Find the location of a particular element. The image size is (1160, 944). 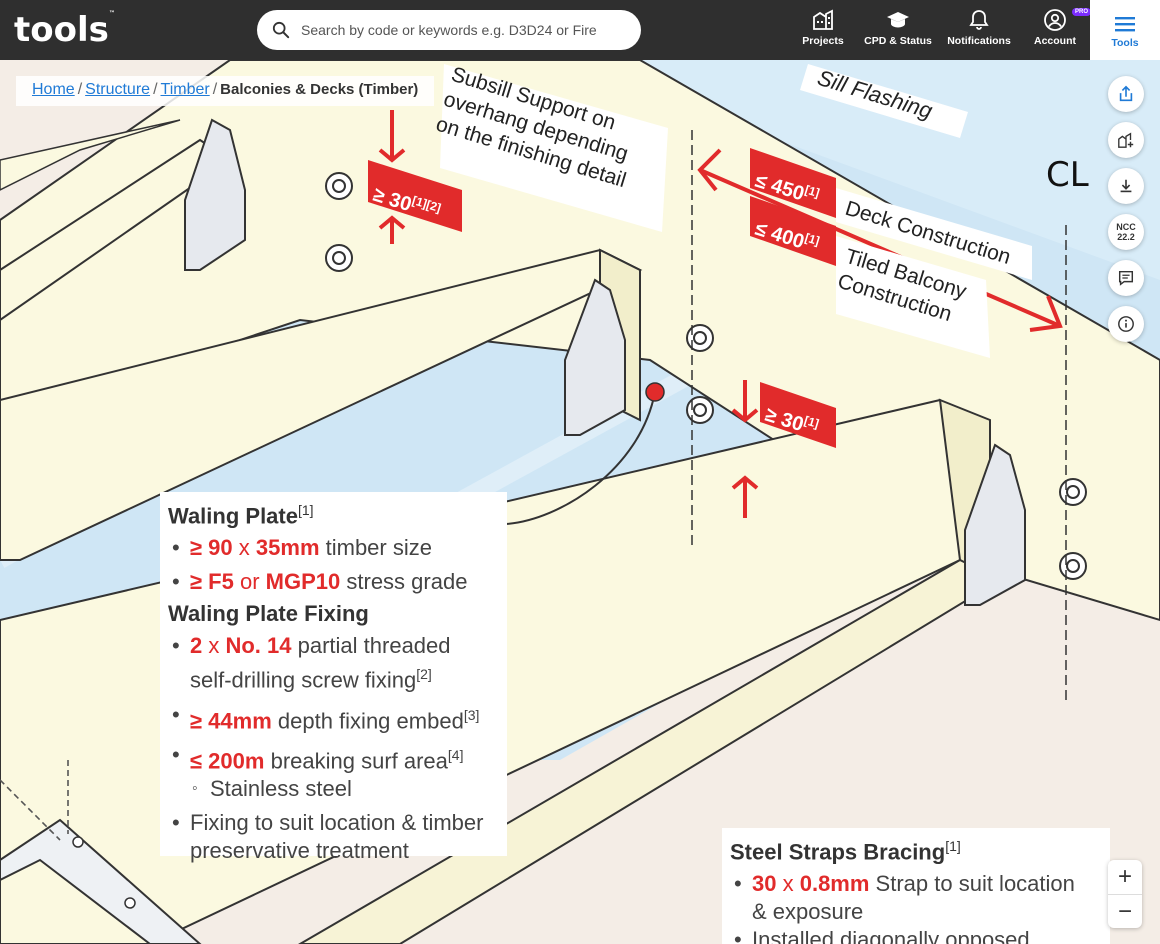

callout-marker is located at coordinates (655, 392).